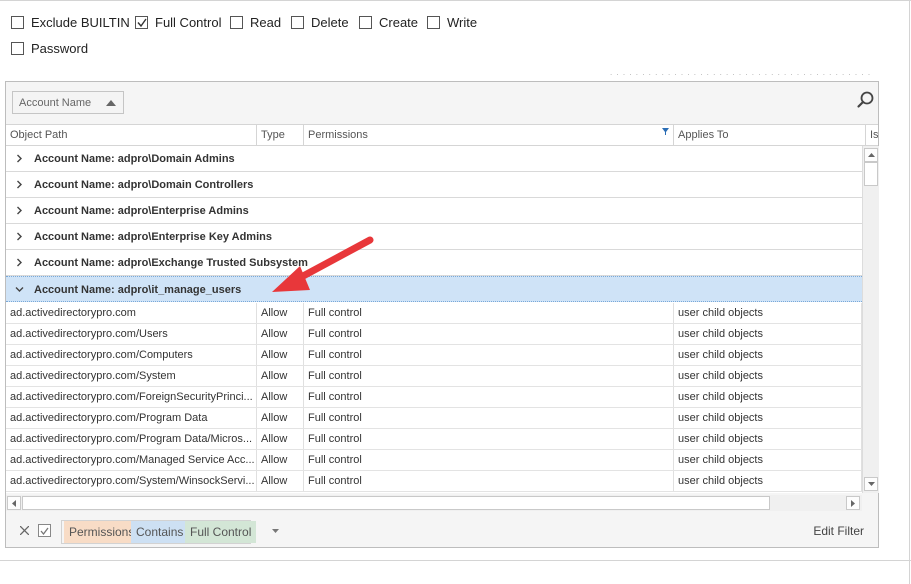 This screenshot has height=584, width=911. What do you see at coordinates (323, 264) in the screenshot?
I see `annotation-arrow` at bounding box center [323, 264].